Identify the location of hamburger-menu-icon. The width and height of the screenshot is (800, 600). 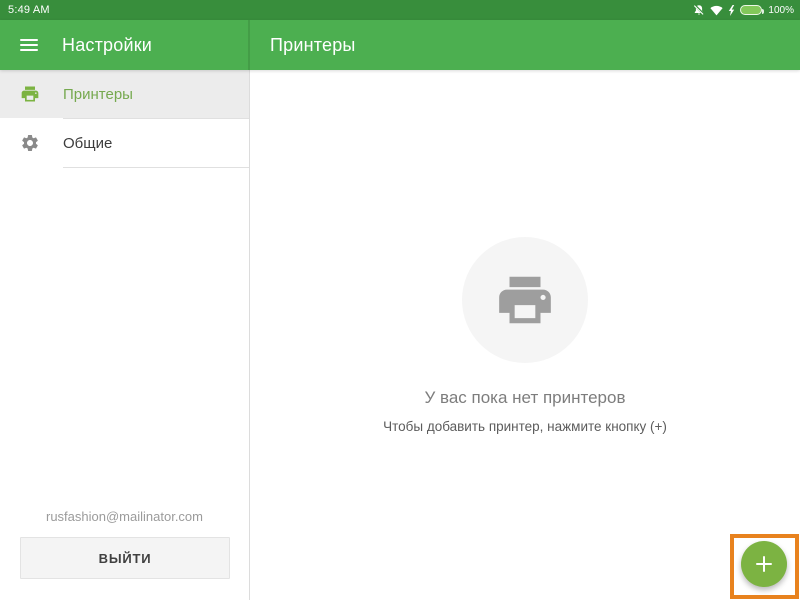
(29, 45).